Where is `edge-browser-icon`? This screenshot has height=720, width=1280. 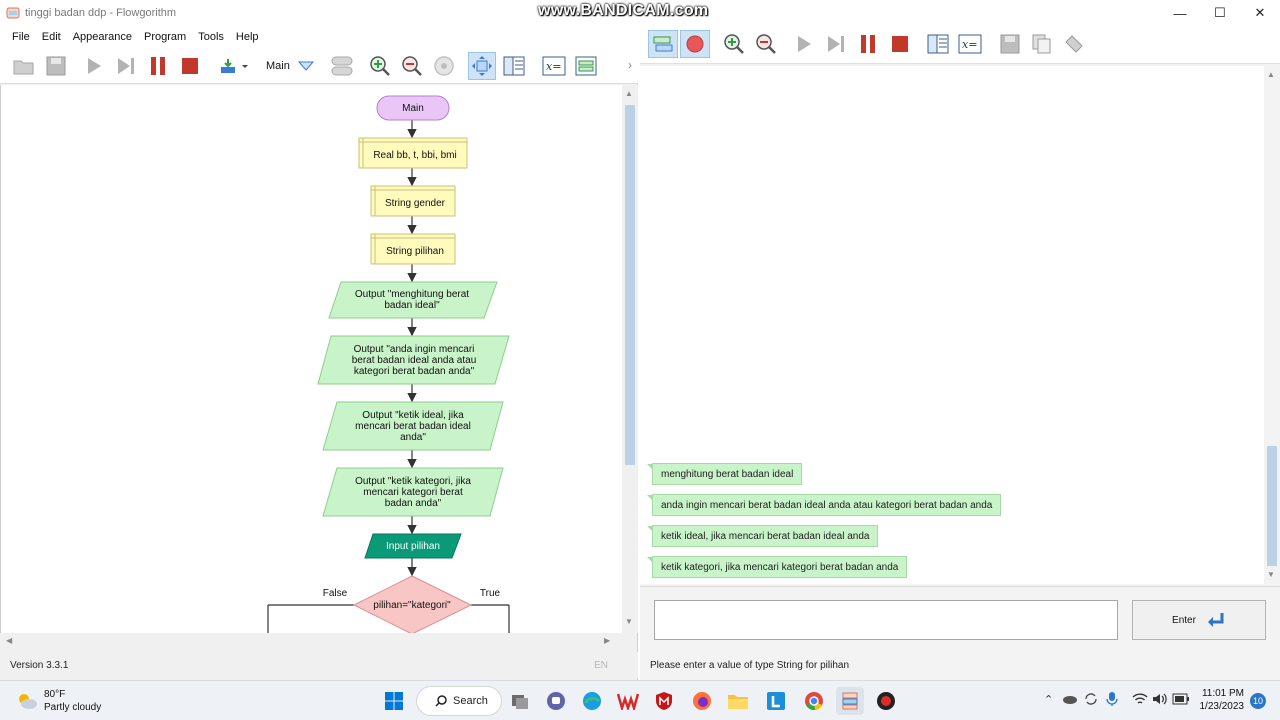 edge-browser-icon is located at coordinates (592, 701).